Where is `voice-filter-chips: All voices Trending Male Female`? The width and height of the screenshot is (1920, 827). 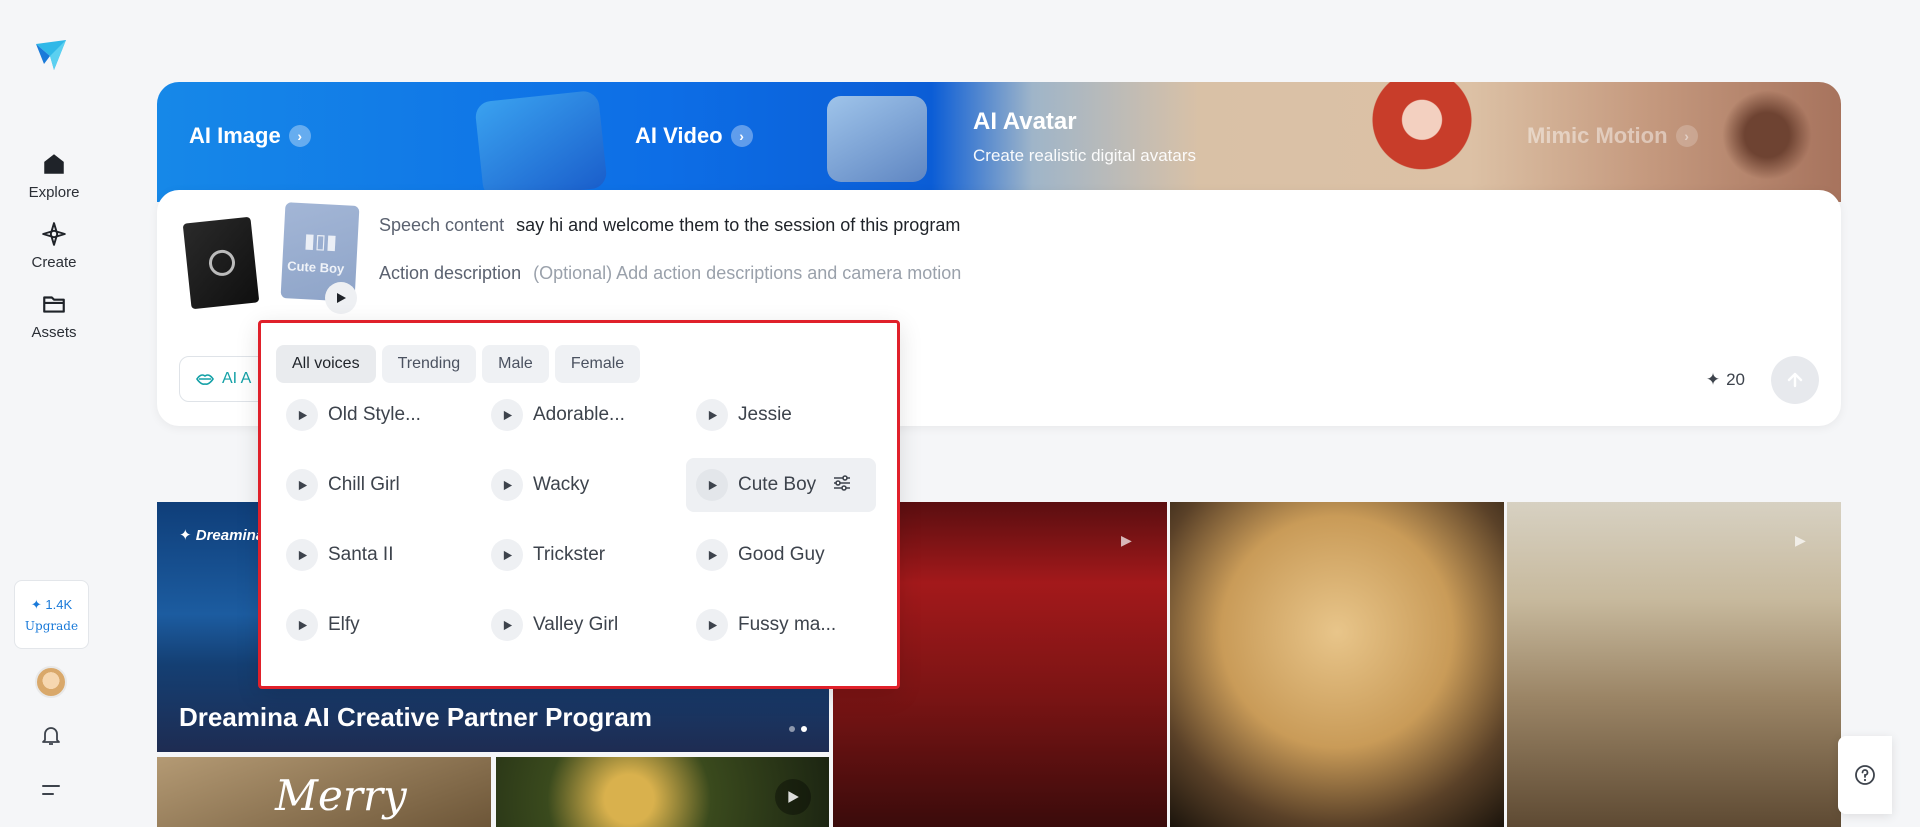
voice-filter-chips: All voices Trending Male Female is located at coordinates (458, 364).